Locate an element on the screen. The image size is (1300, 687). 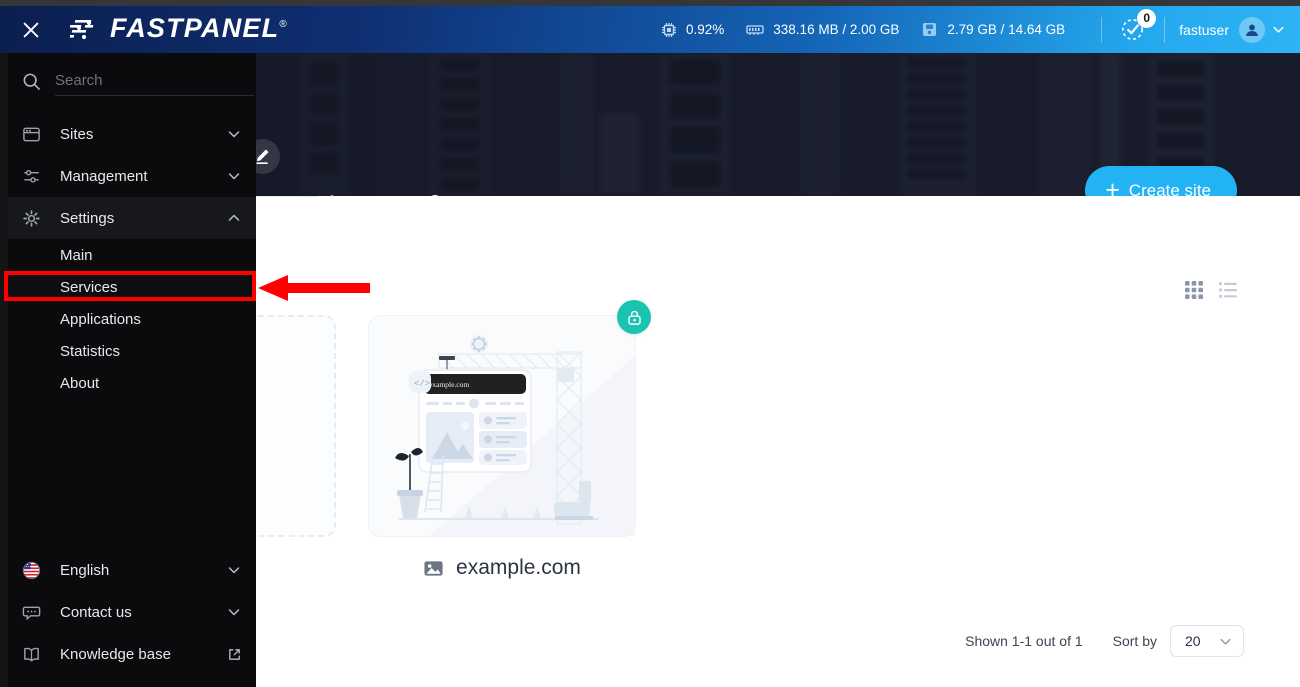
shown-count-label: Shown 1-1 out of 1 is located at coordinates (1024, 641).